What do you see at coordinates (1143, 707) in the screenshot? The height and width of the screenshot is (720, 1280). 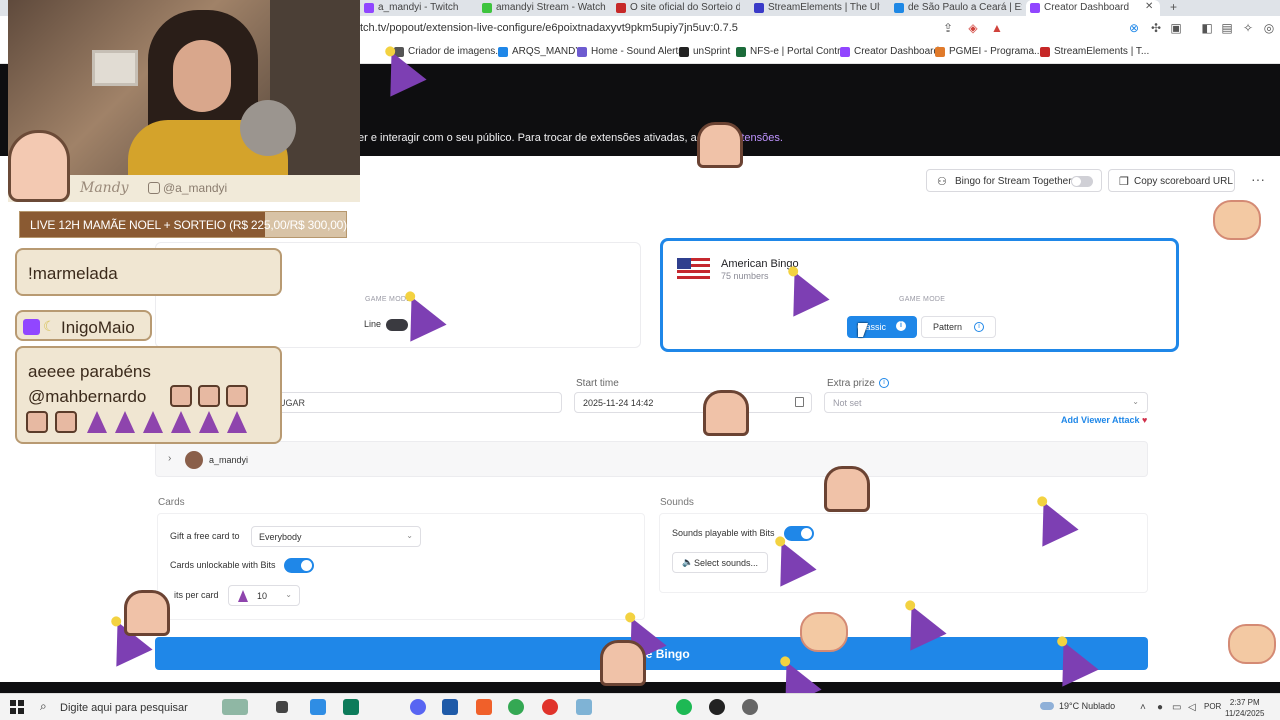 I see `chevron-up-icon: ˄` at bounding box center [1143, 707].